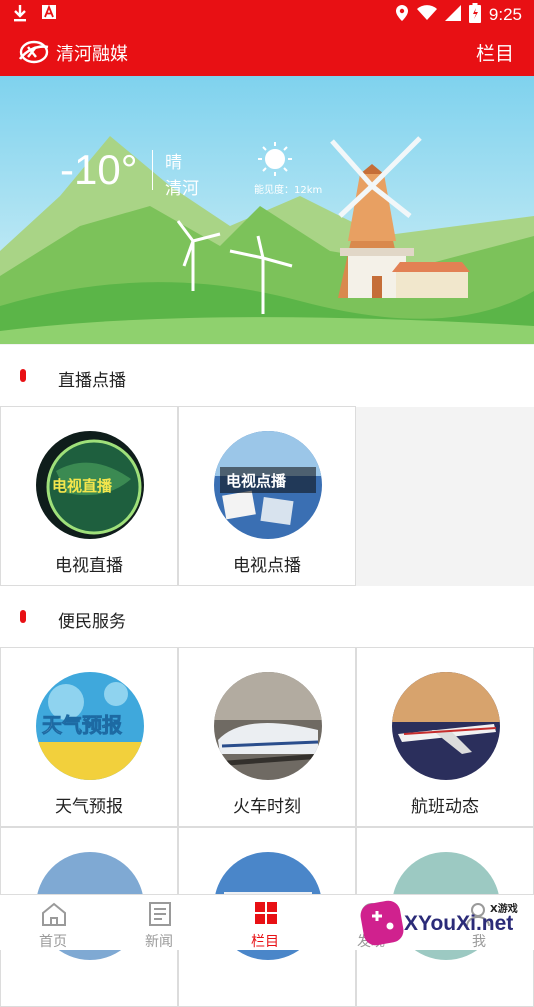 Image resolution: width=534 pixels, height=1007 pixels. I want to click on svg-text: 天气预报, so click(82, 725).